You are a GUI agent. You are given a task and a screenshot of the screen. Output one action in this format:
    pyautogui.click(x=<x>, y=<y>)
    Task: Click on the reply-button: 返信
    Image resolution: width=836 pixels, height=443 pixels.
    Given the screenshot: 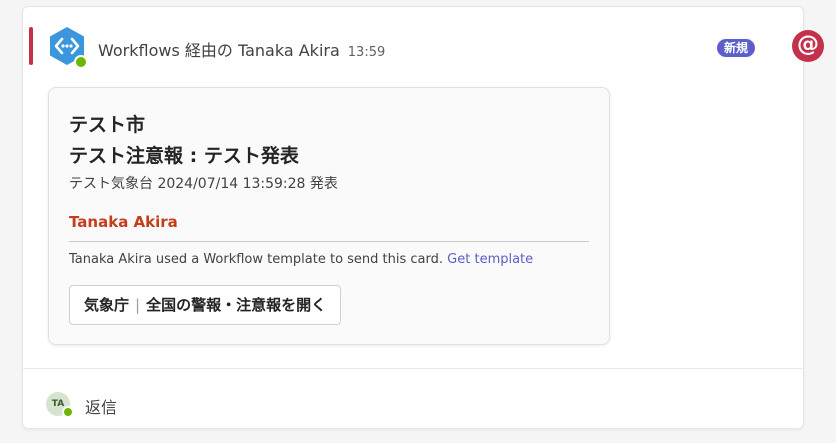 What is the action you would take?
    pyautogui.click(x=101, y=406)
    